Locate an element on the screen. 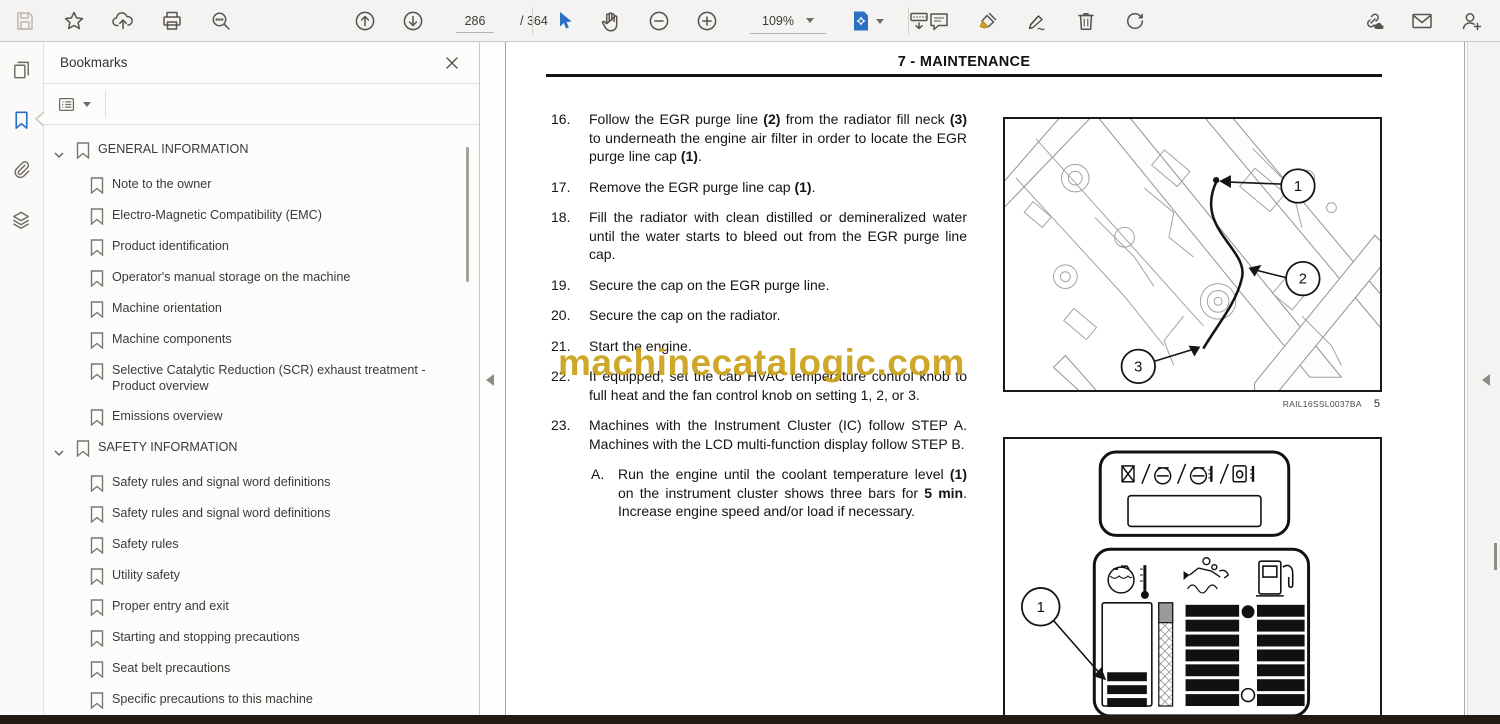  toolbar-page-nav-group: / 364 is located at coordinates (449, 21).